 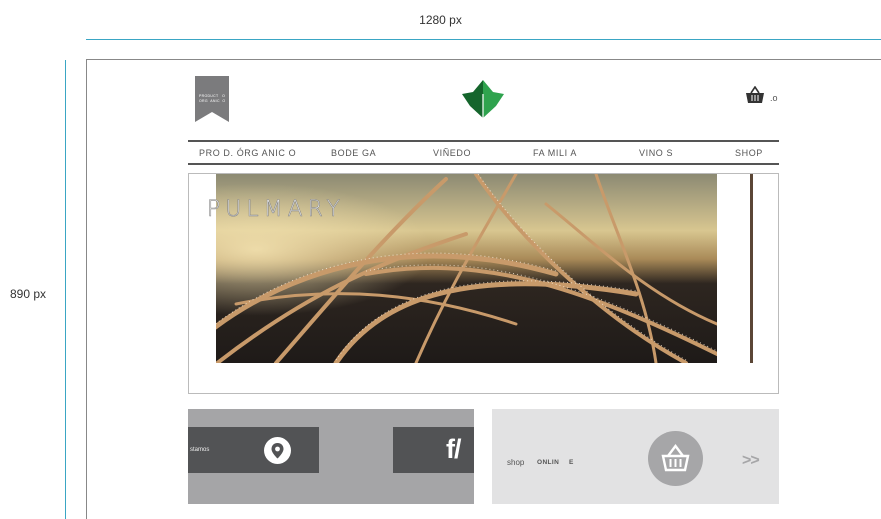 I want to click on facebook-icon: f/, so click(x=453, y=449).